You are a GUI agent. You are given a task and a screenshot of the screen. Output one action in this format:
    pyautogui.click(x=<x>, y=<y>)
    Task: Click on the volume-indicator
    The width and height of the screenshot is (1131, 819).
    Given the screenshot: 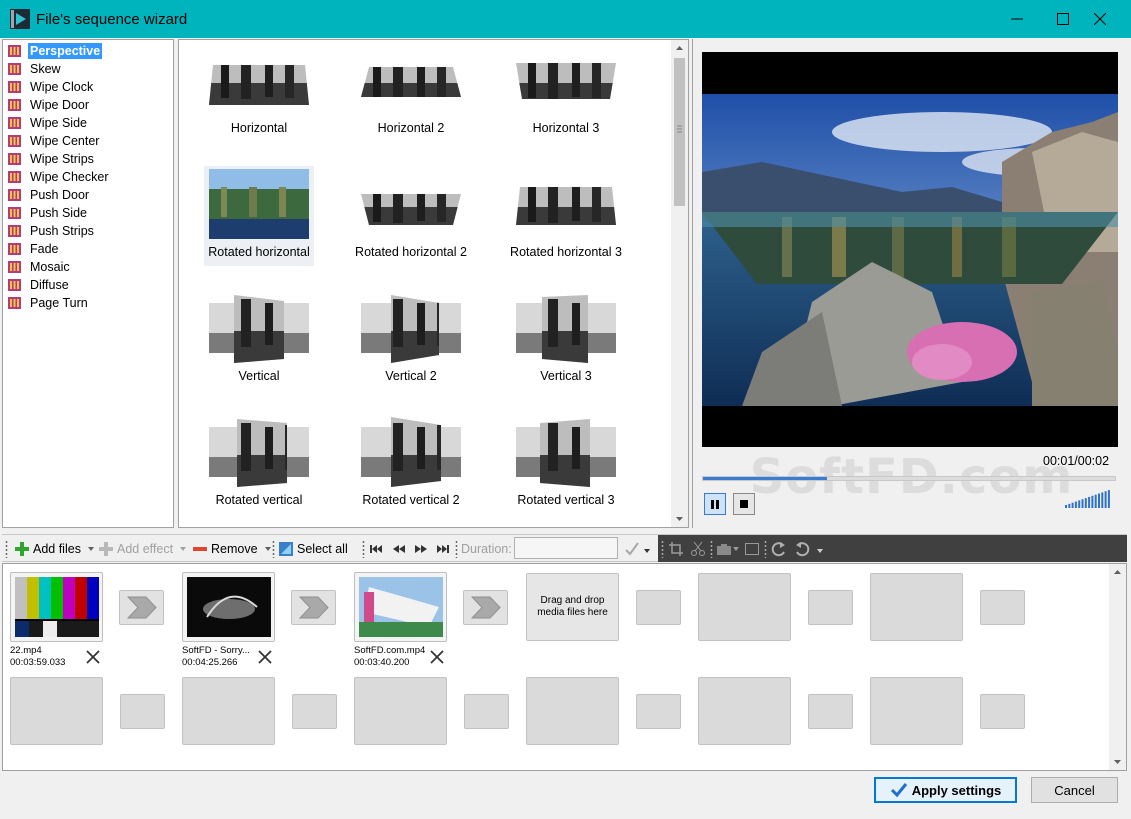 What is the action you would take?
    pyautogui.click(x=1090, y=500)
    